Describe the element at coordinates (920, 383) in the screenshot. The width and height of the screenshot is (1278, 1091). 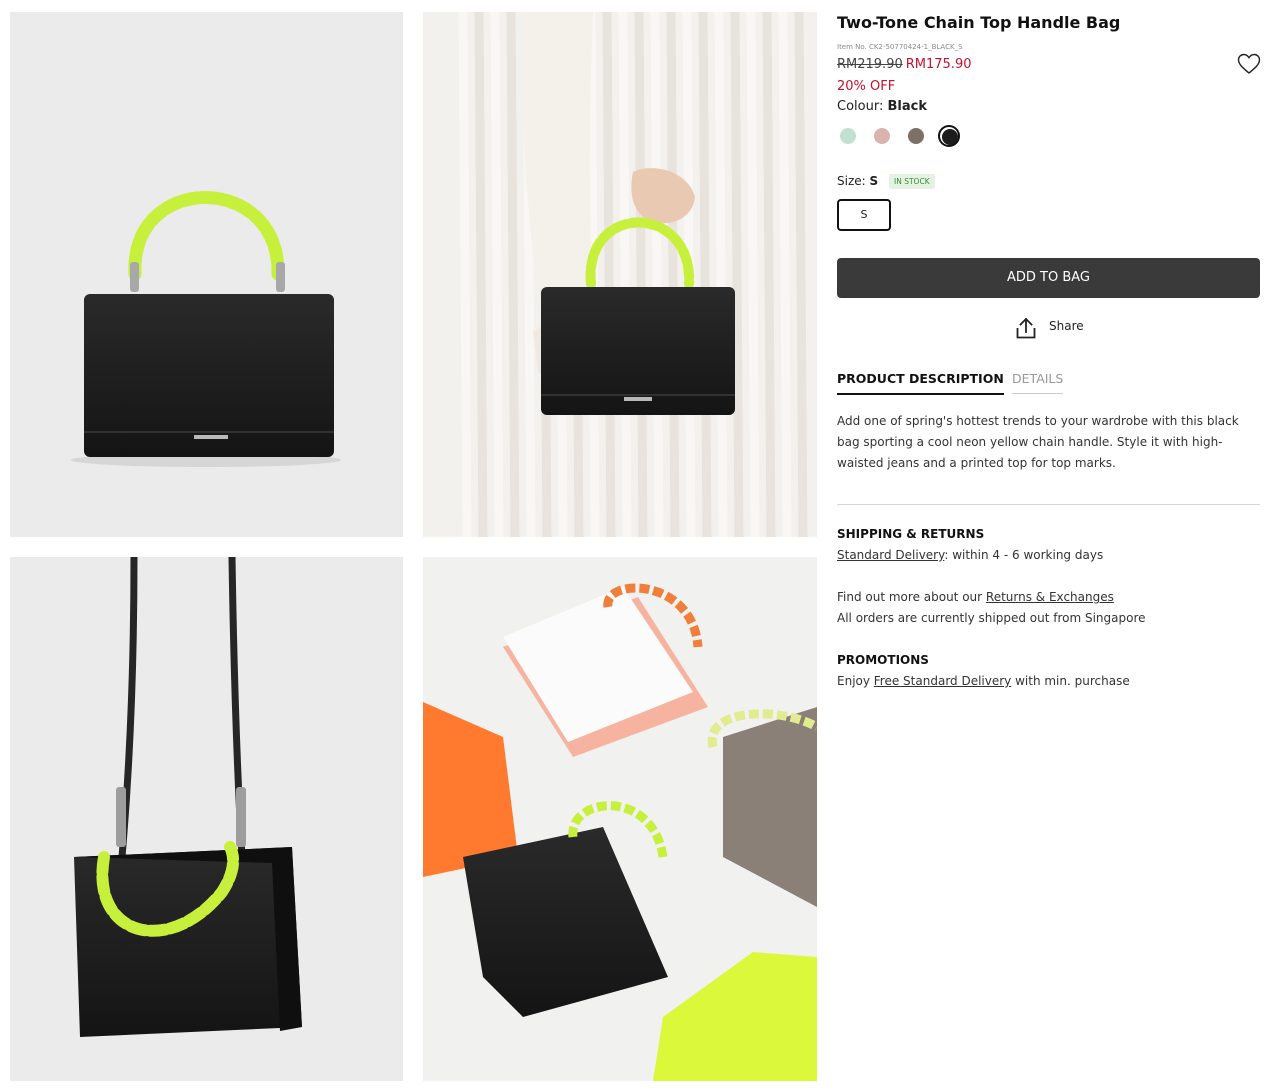
I see `tab-product-description: PRODUCT DESCRIPTION` at that location.